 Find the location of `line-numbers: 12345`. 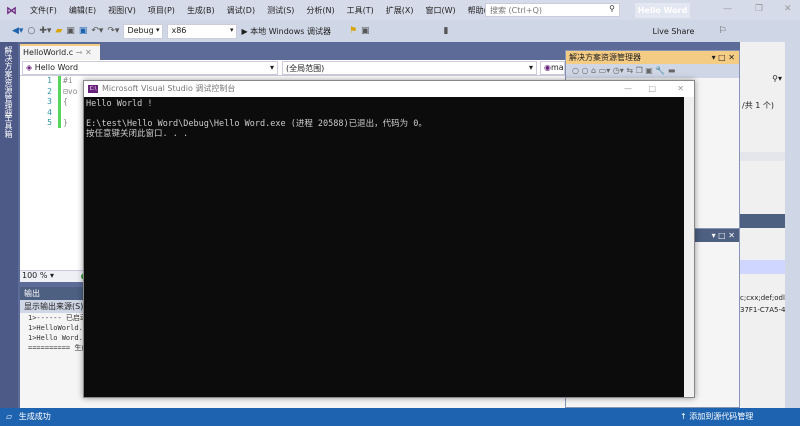

line-numbers: 12345 is located at coordinates (38, 173).